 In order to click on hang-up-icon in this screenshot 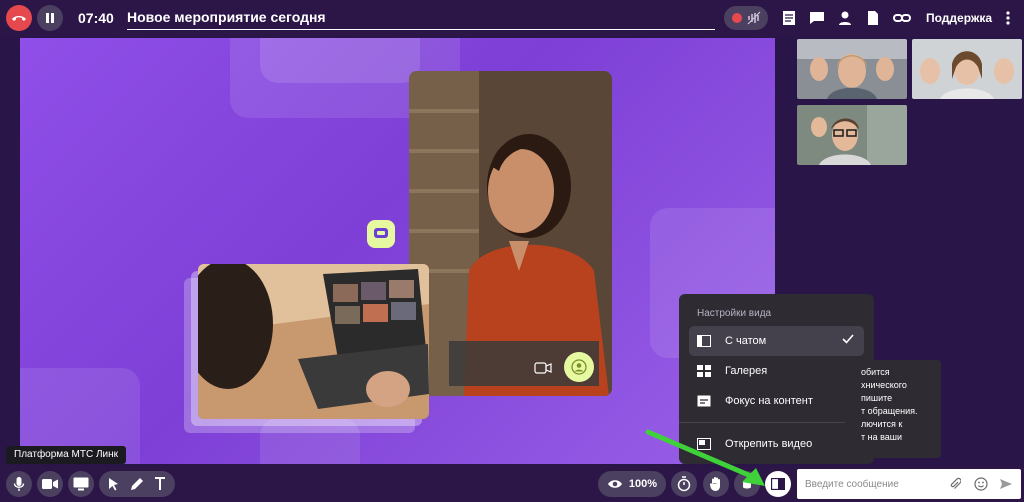, I will do `click(19, 18)`.